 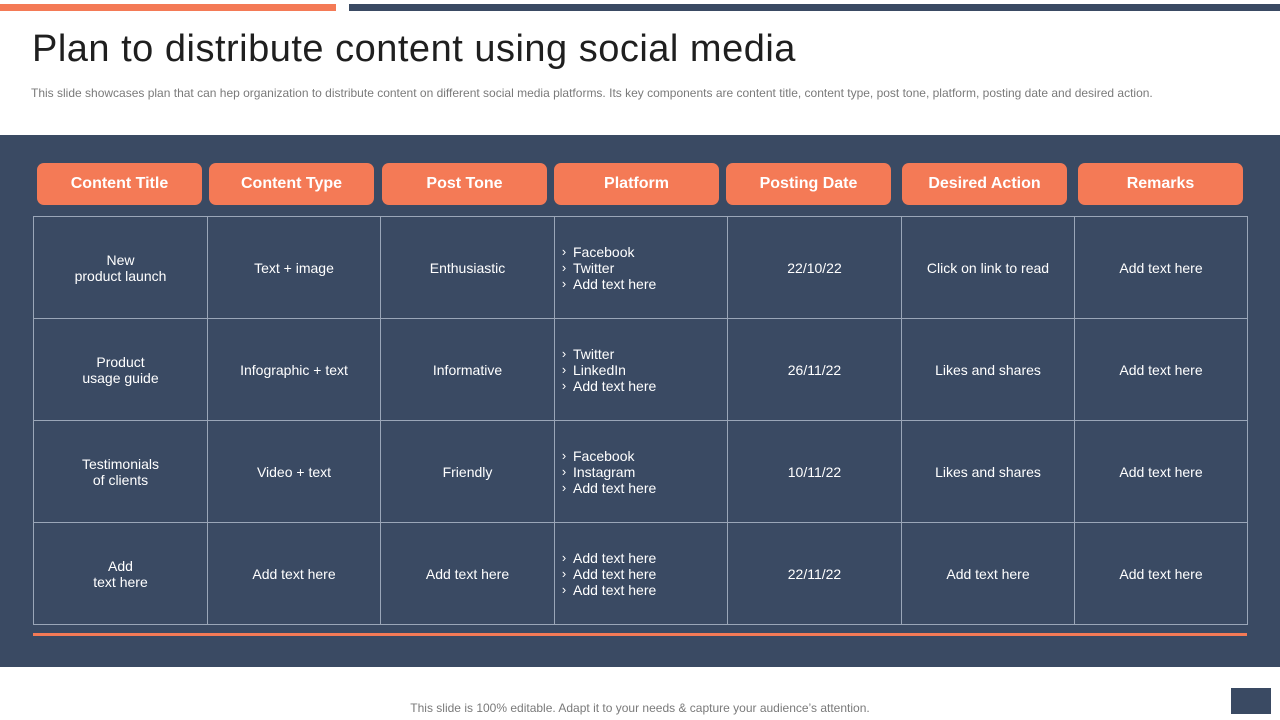 I want to click on cell-posting-date: 22/11/22, so click(x=814, y=573).